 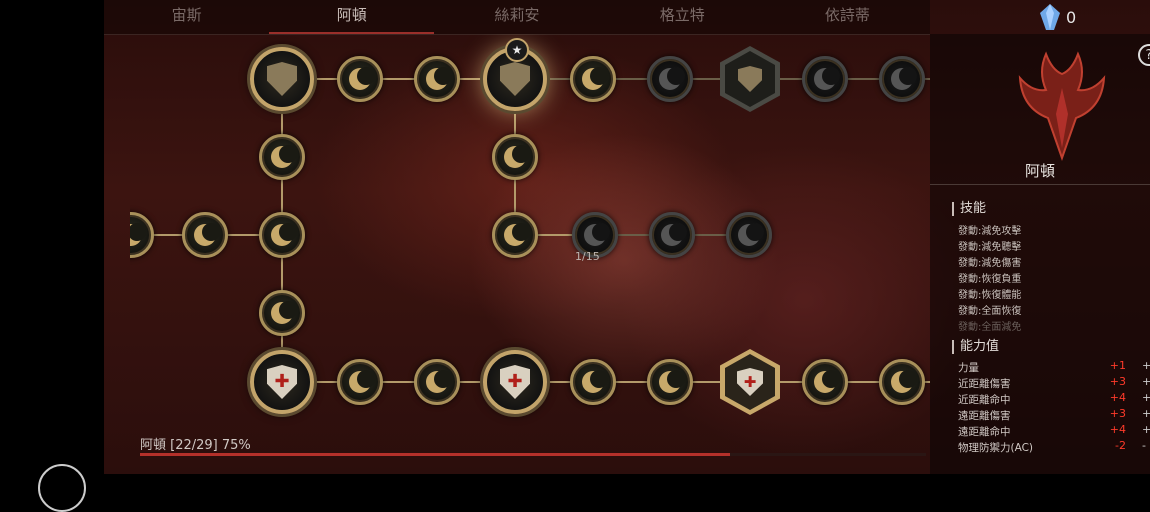 I want to click on skill-item: 發動:減免傷害, so click(x=990, y=263).